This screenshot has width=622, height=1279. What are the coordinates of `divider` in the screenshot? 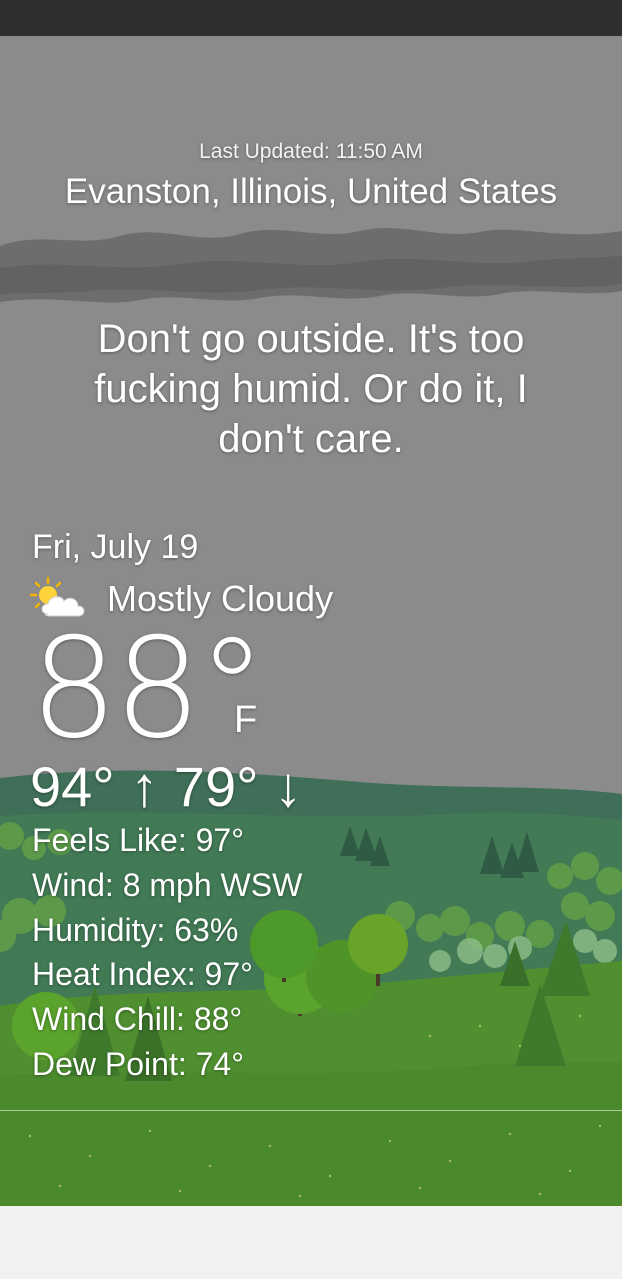 It's located at (311, 1110).